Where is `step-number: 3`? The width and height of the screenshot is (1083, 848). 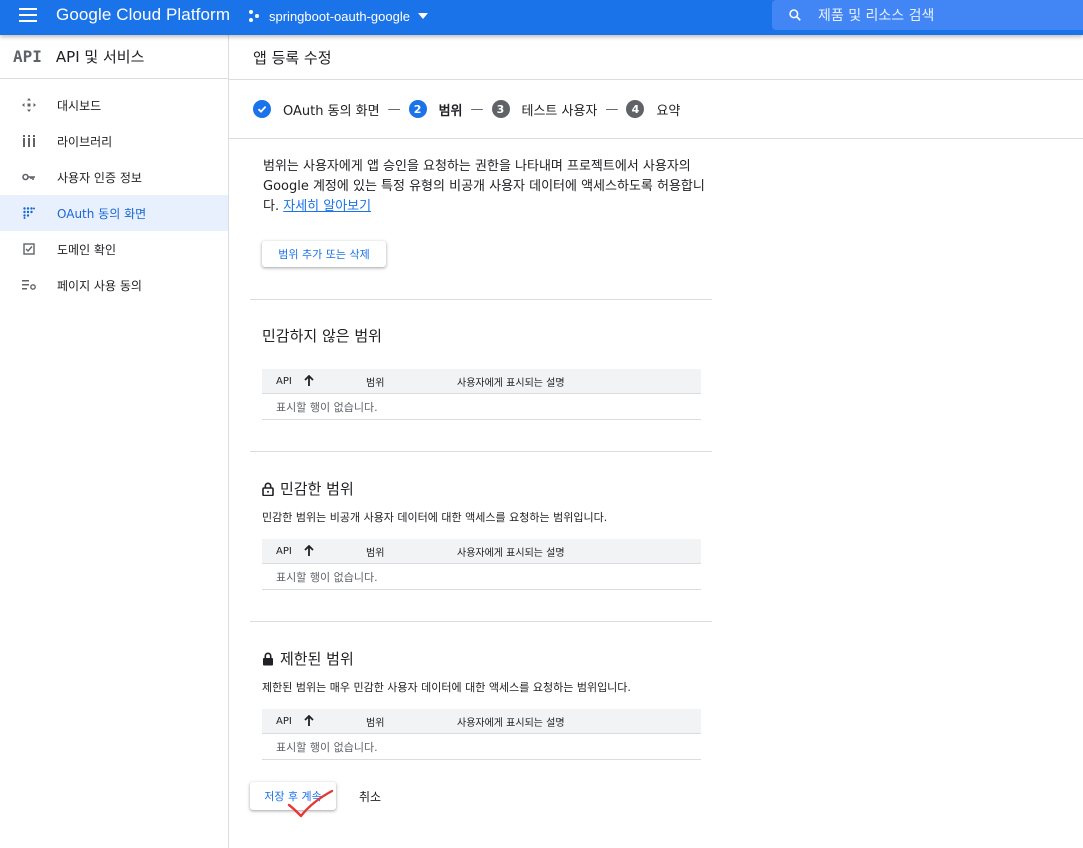 step-number: 3 is located at coordinates (500, 109).